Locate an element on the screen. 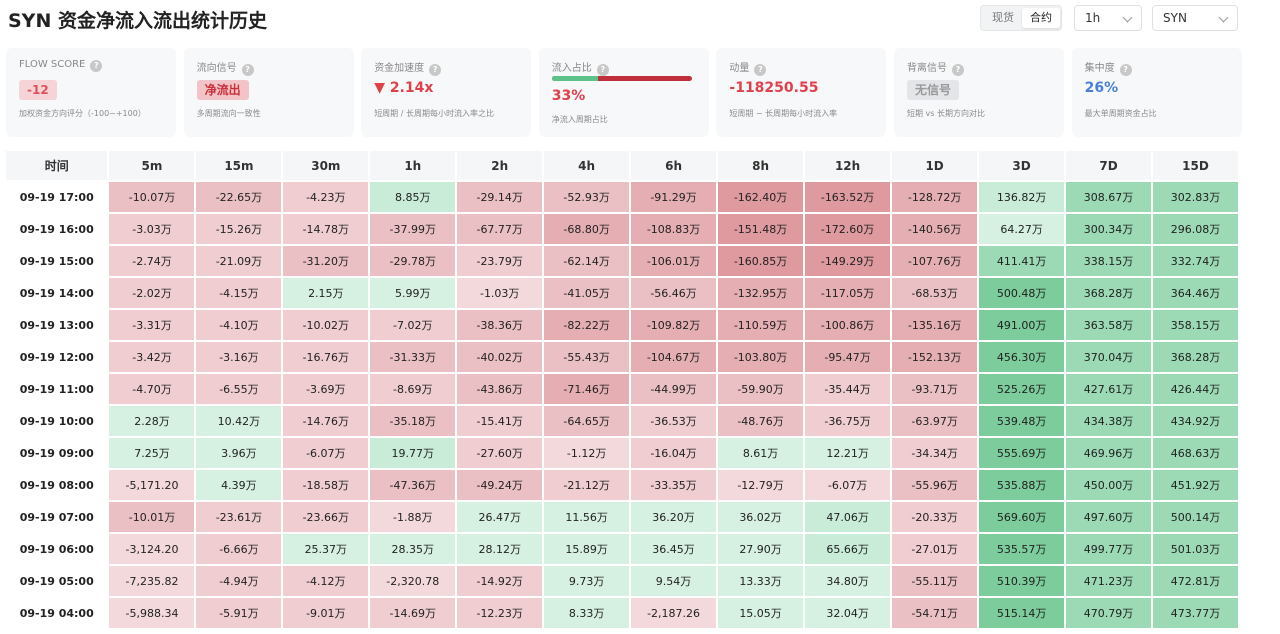  flow-cell: -5,171.20 is located at coordinates (152, 485).